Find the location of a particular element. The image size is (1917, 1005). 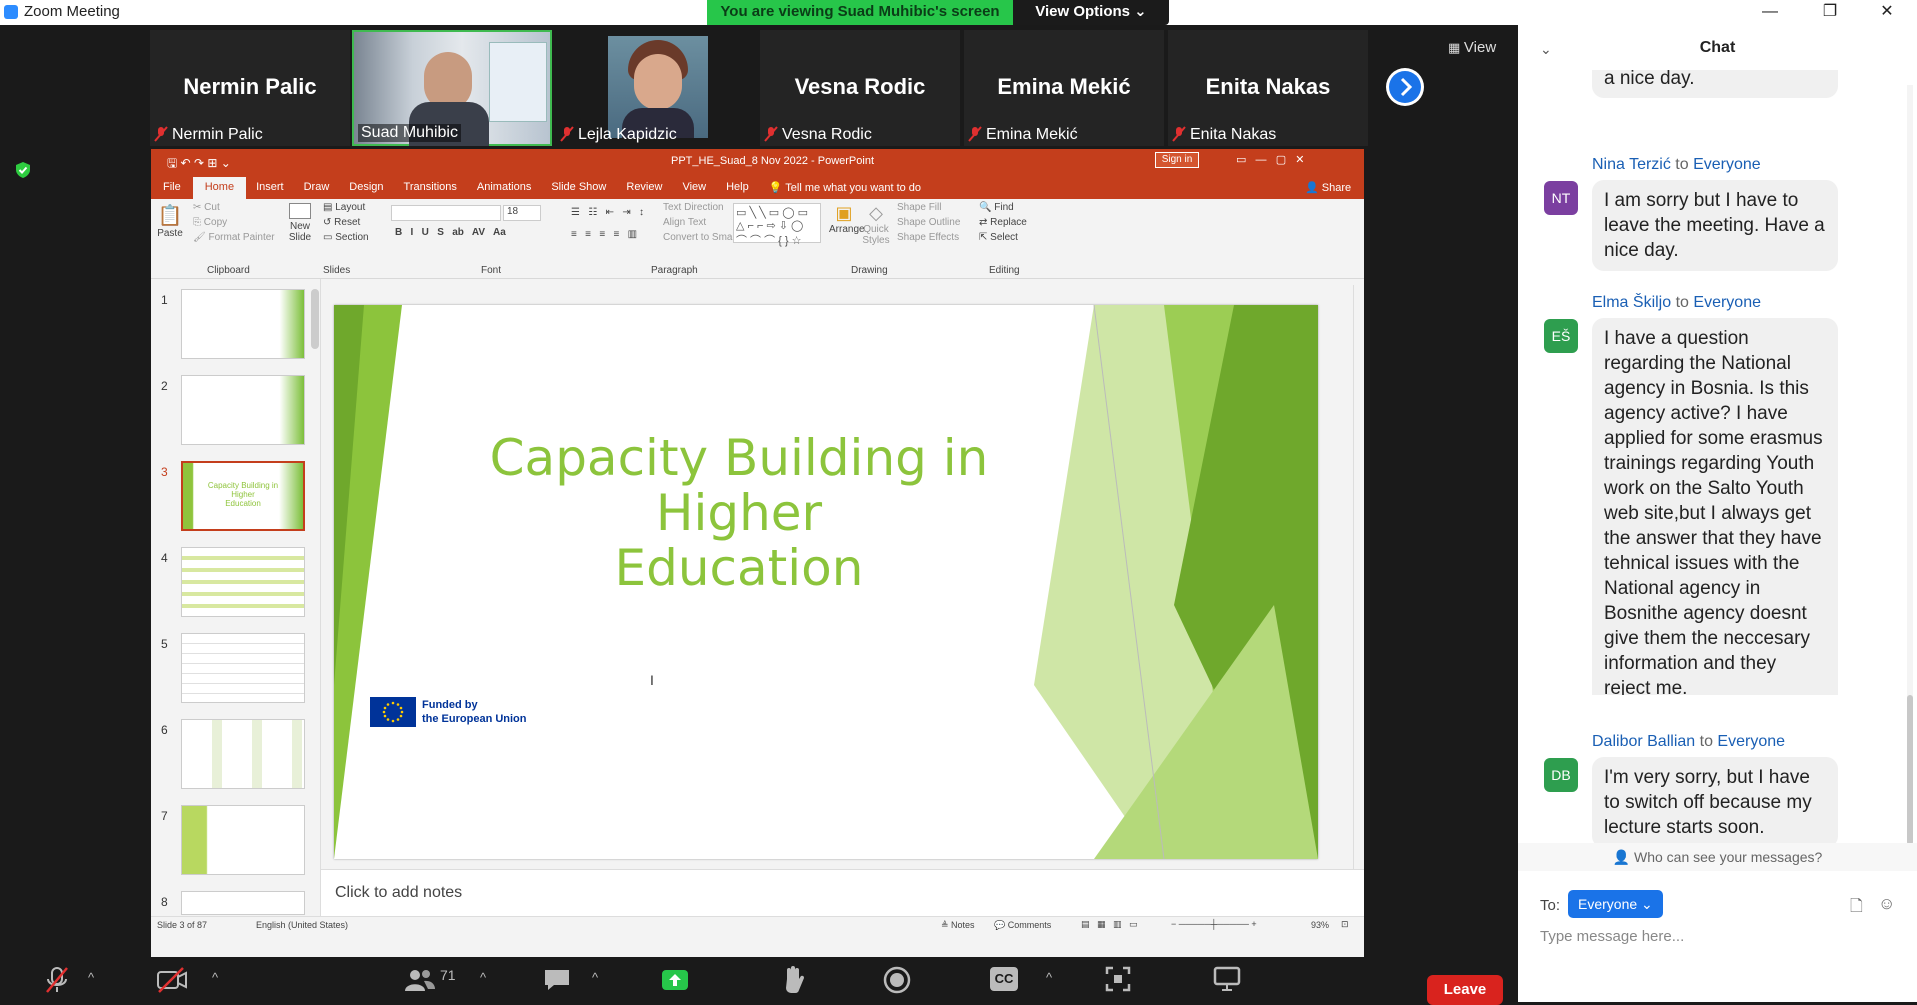

leave-button: Leave is located at coordinates (1465, 990).